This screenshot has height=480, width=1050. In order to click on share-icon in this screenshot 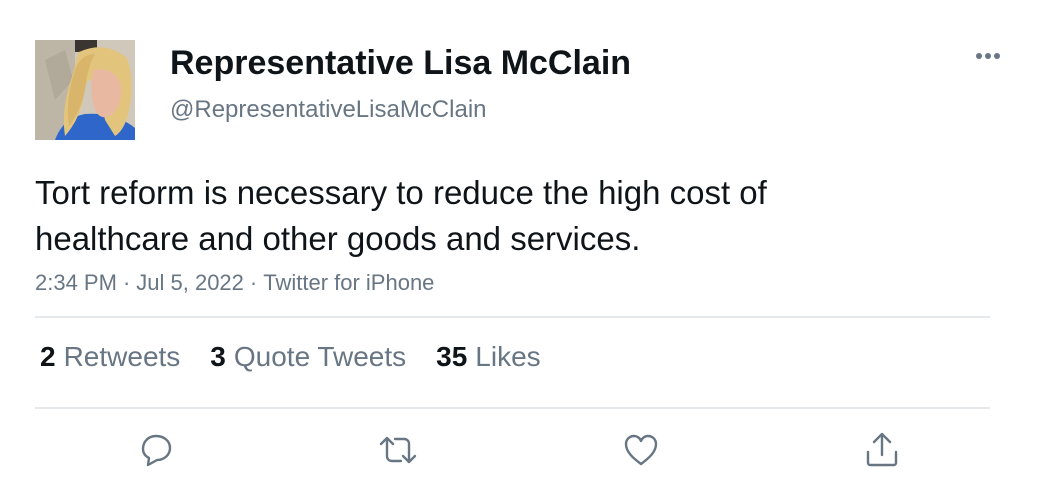, I will do `click(882, 449)`.